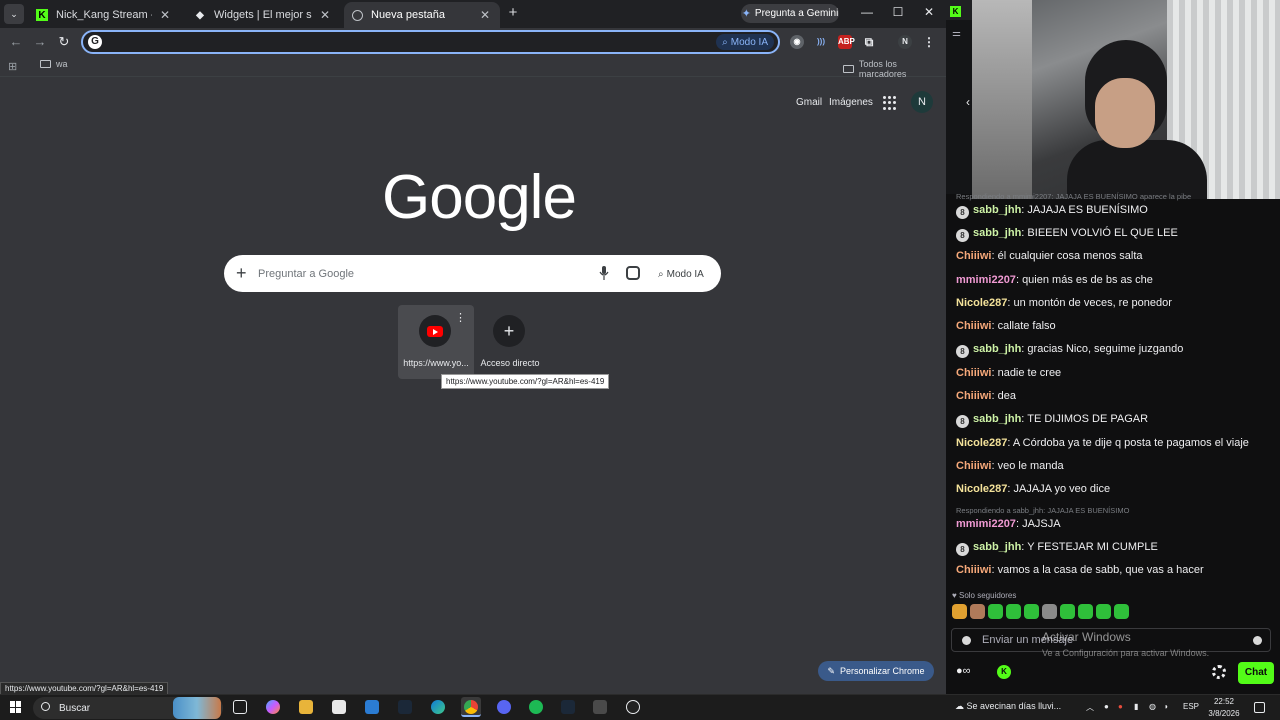 The width and height of the screenshot is (1280, 720). What do you see at coordinates (600, 707) in the screenshot?
I see `app-icon` at bounding box center [600, 707].